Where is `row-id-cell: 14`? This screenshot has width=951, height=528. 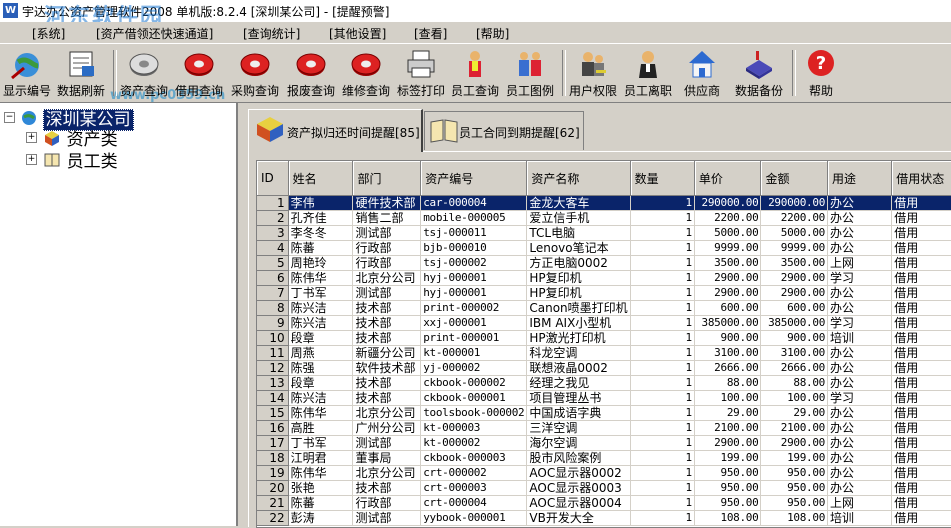 row-id-cell: 14 is located at coordinates (273, 398).